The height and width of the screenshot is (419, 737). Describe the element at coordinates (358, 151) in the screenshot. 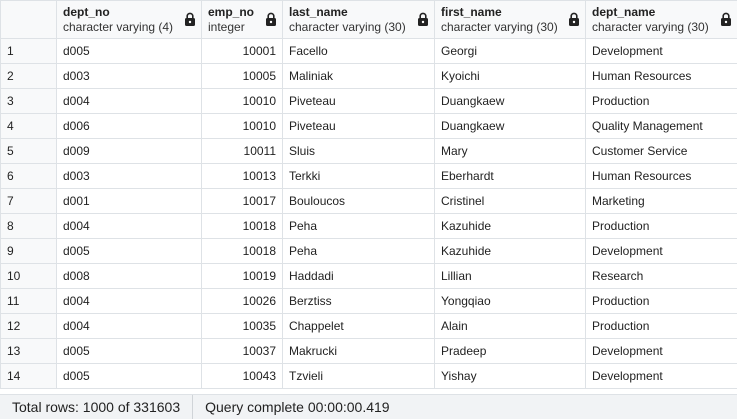

I see `cell-last-name: Sluis` at that location.